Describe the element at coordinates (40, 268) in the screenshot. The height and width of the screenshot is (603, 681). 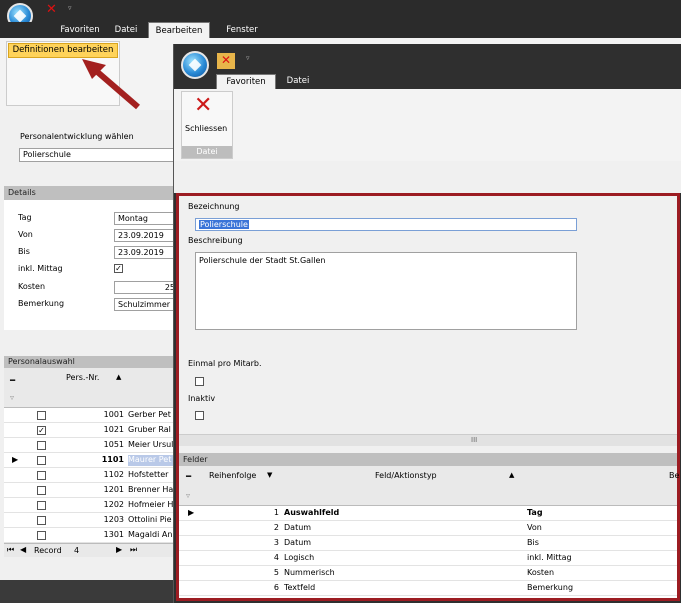
I see `mittag-label: inkl. Mittag` at that location.